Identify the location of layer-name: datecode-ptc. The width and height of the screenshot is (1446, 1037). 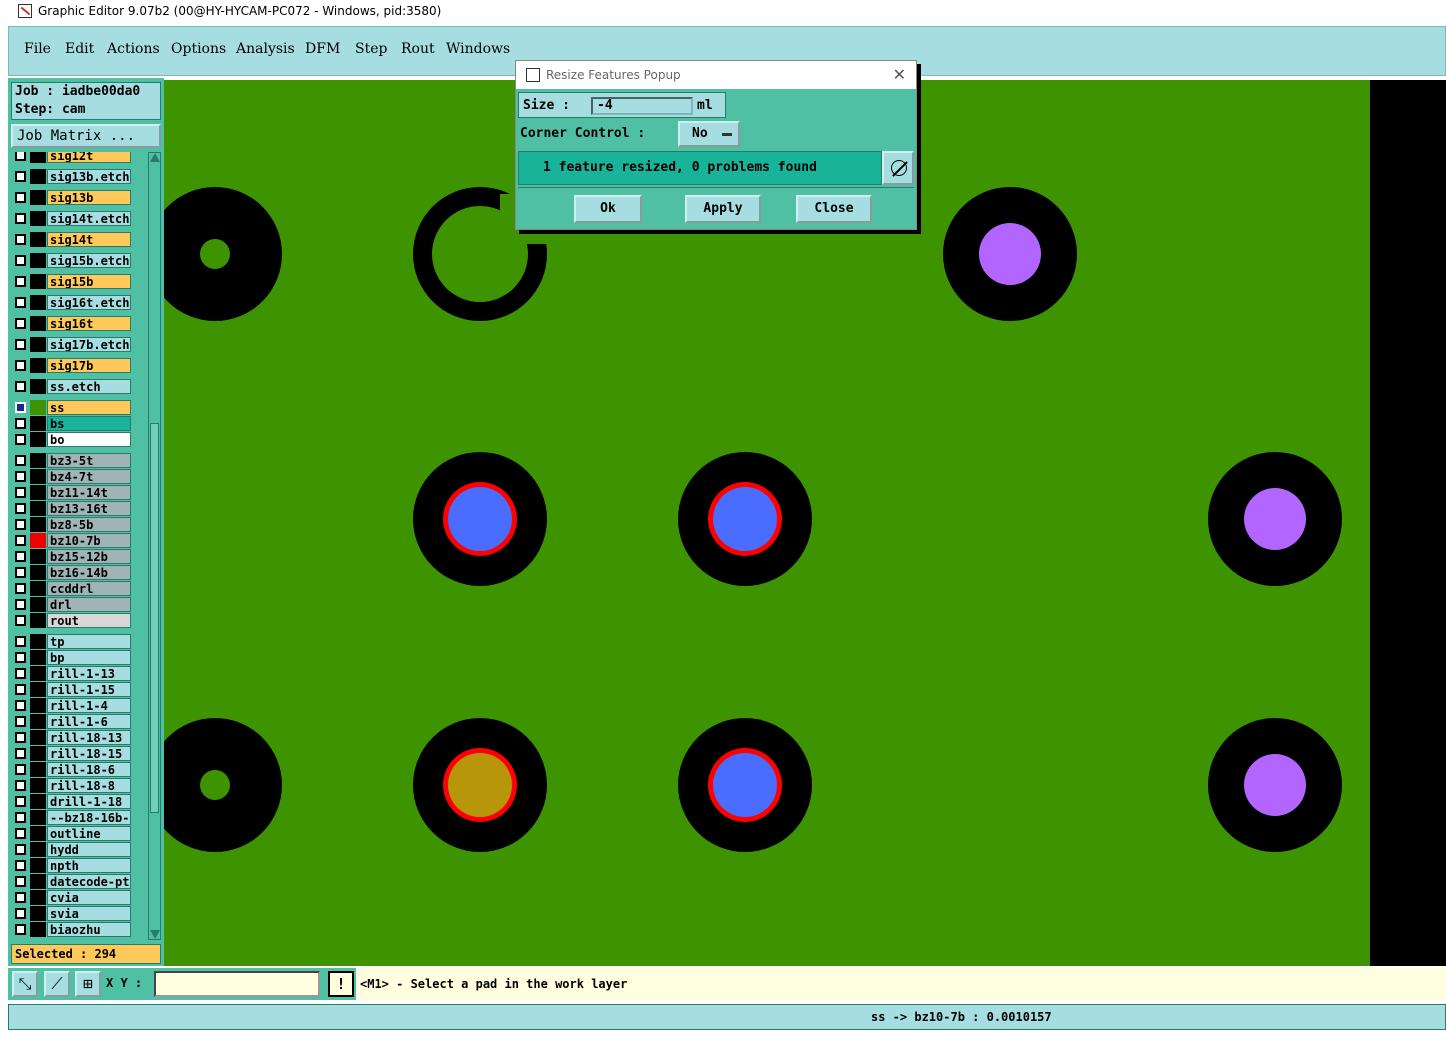
(89, 881).